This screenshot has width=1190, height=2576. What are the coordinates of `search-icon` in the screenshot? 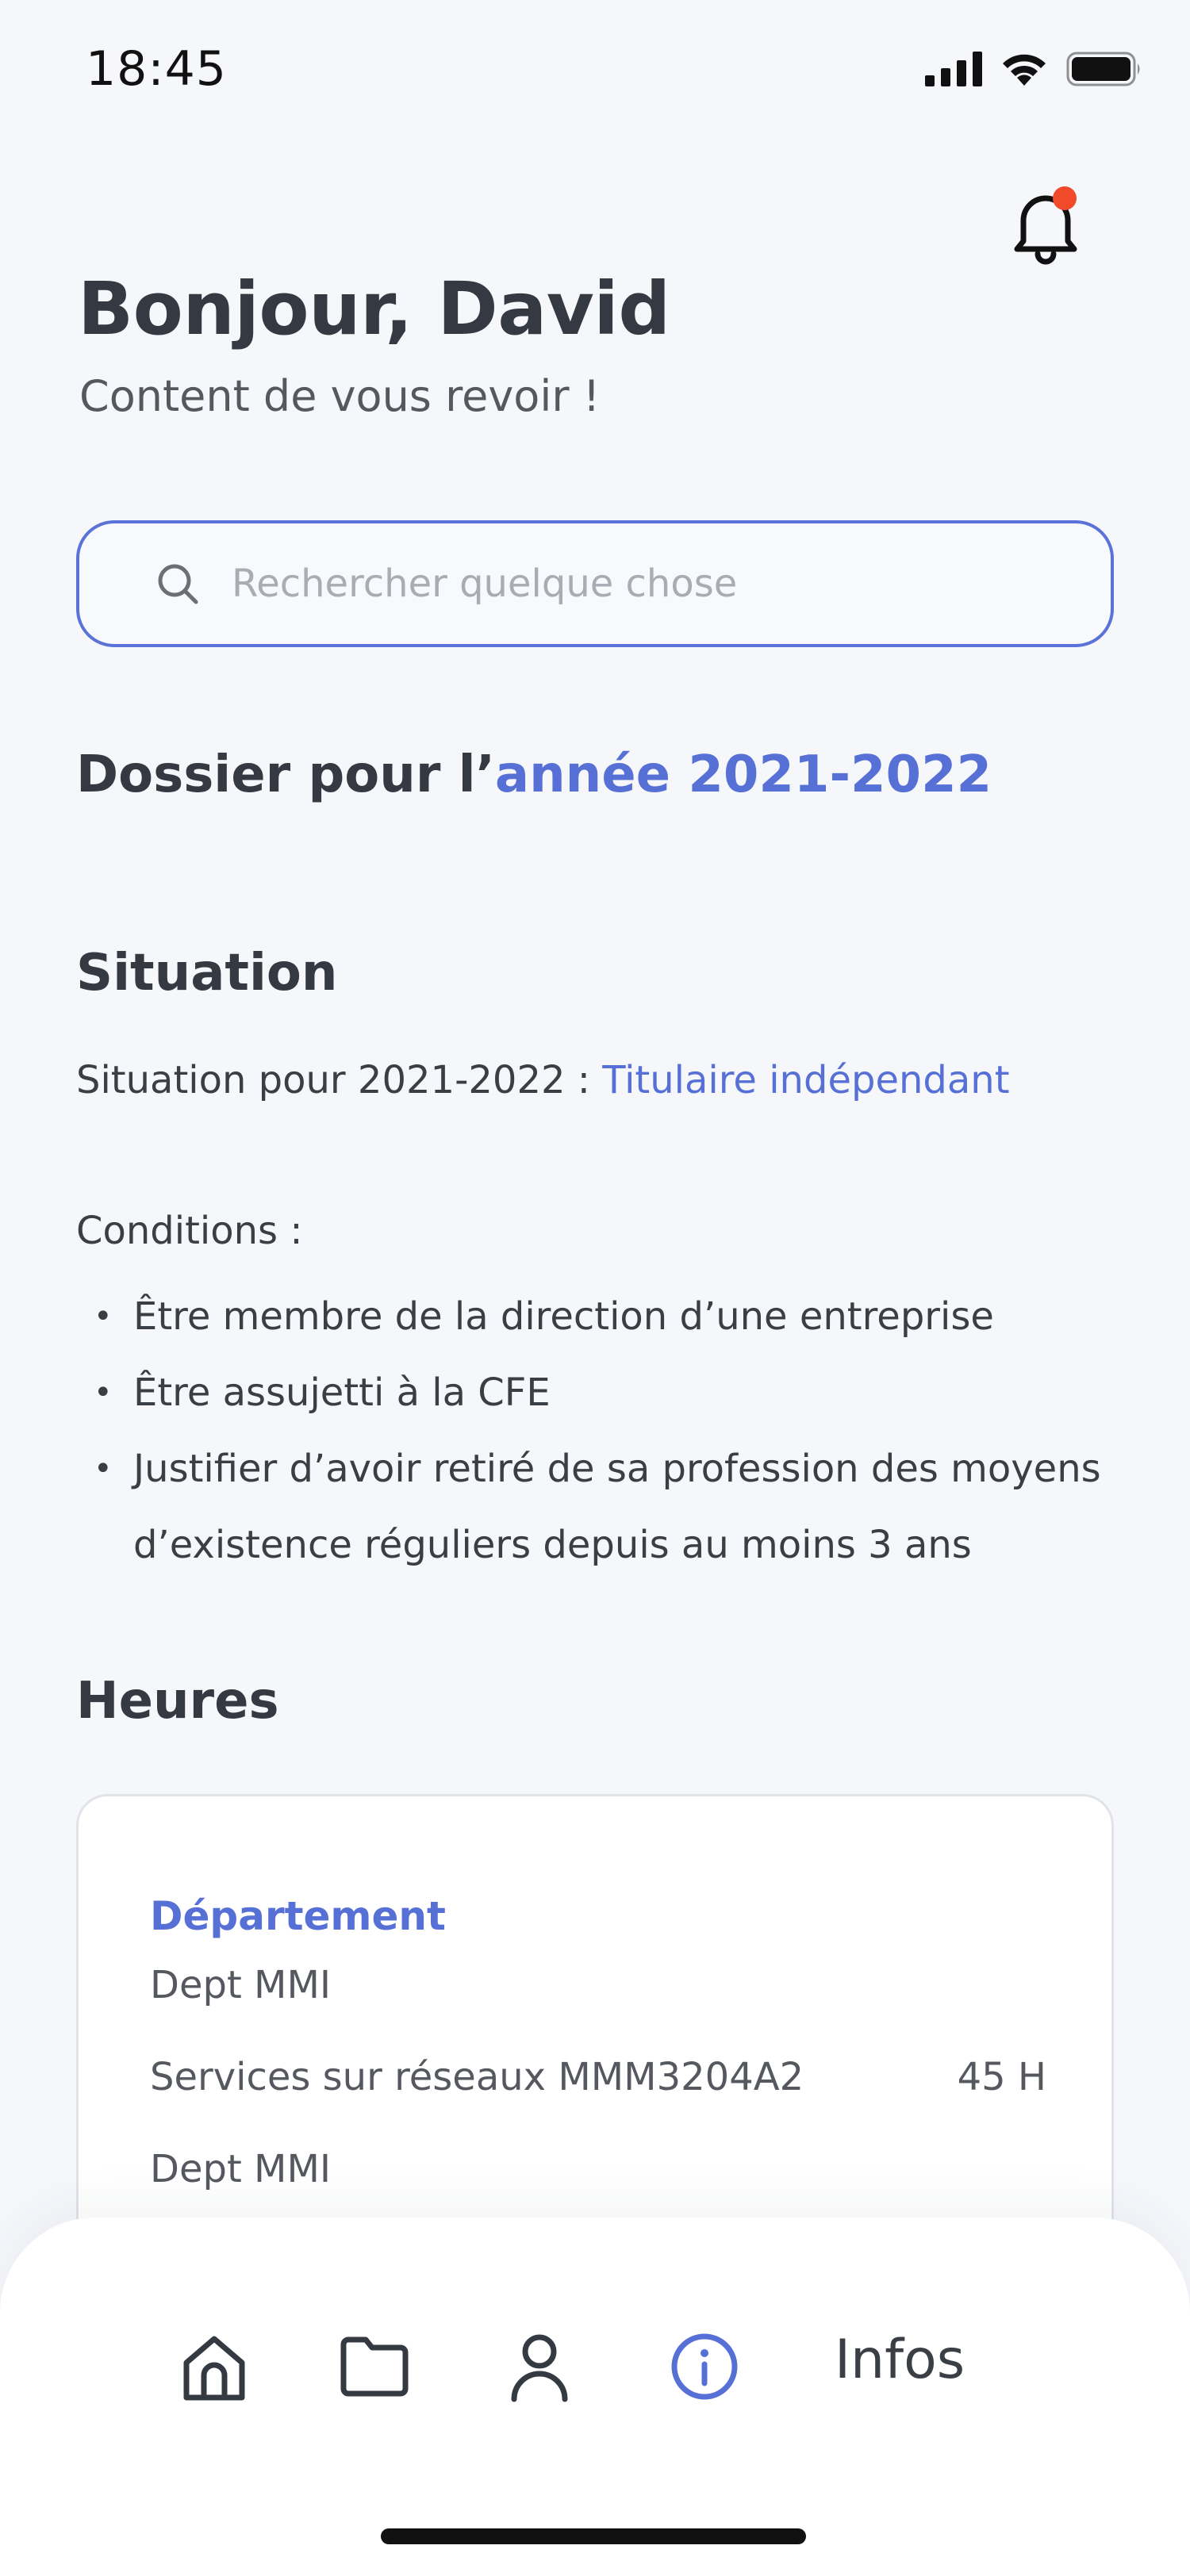 It's located at (178, 584).